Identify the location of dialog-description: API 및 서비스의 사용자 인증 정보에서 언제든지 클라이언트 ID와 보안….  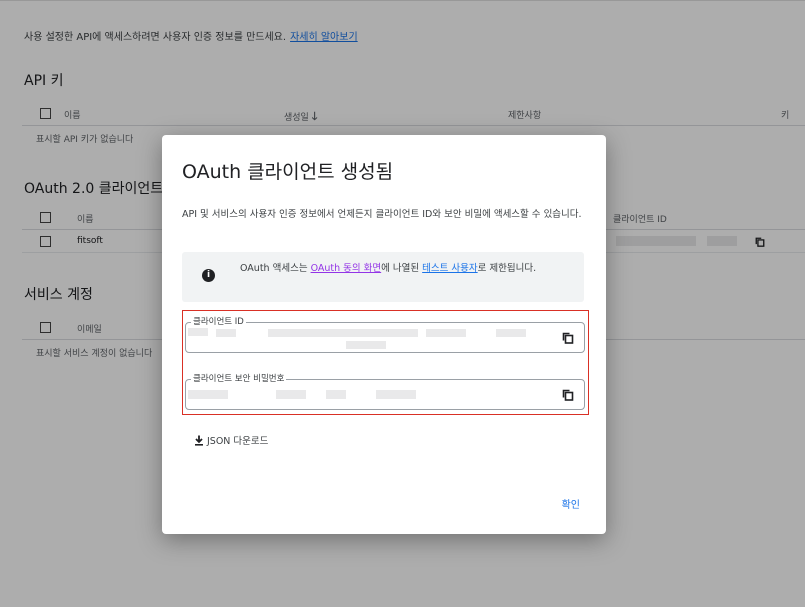
(382, 214).